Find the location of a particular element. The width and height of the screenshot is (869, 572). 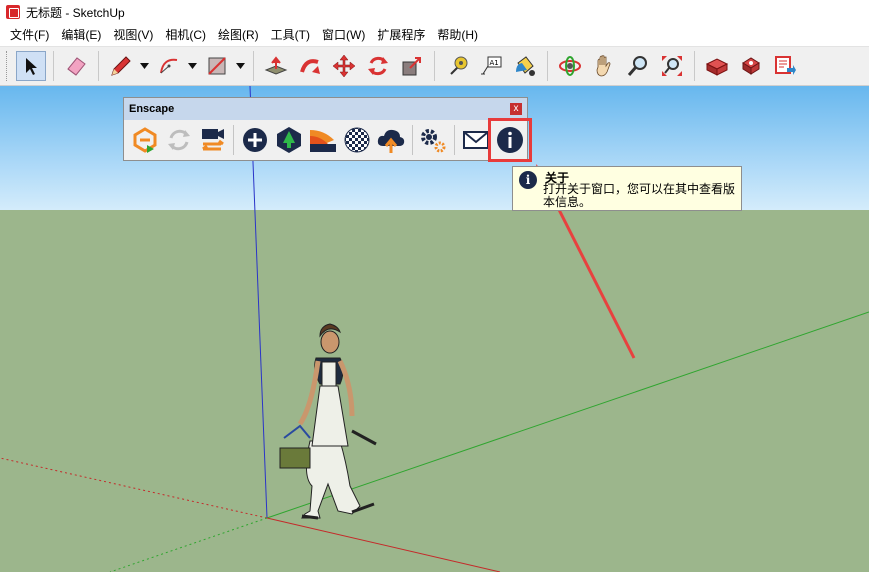

extension-warehouse-icon is located at coordinates (751, 66).